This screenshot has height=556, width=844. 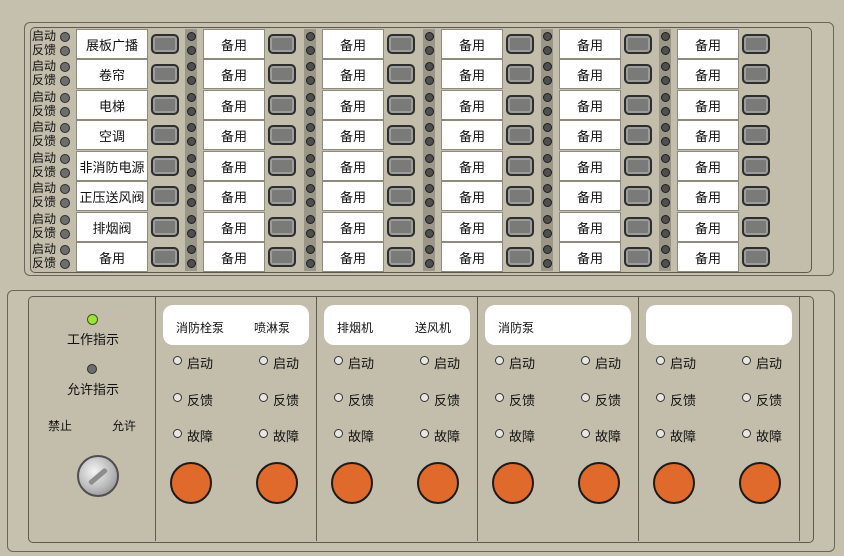 I want to click on row-feedback-label: 反馈, so click(x=44, y=111).